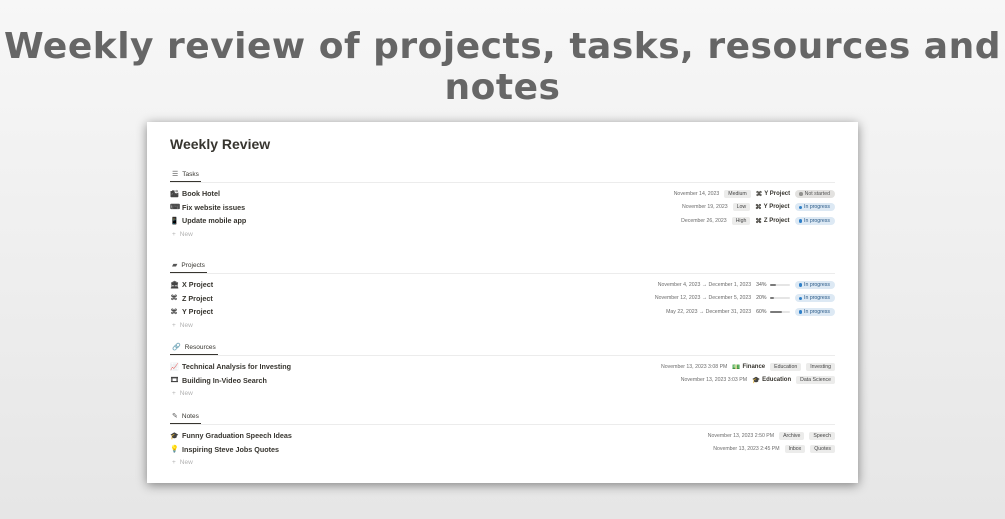 The height and width of the screenshot is (519, 1005). What do you see at coordinates (822, 449) in the screenshot?
I see `note-tag: Quotes` at bounding box center [822, 449].